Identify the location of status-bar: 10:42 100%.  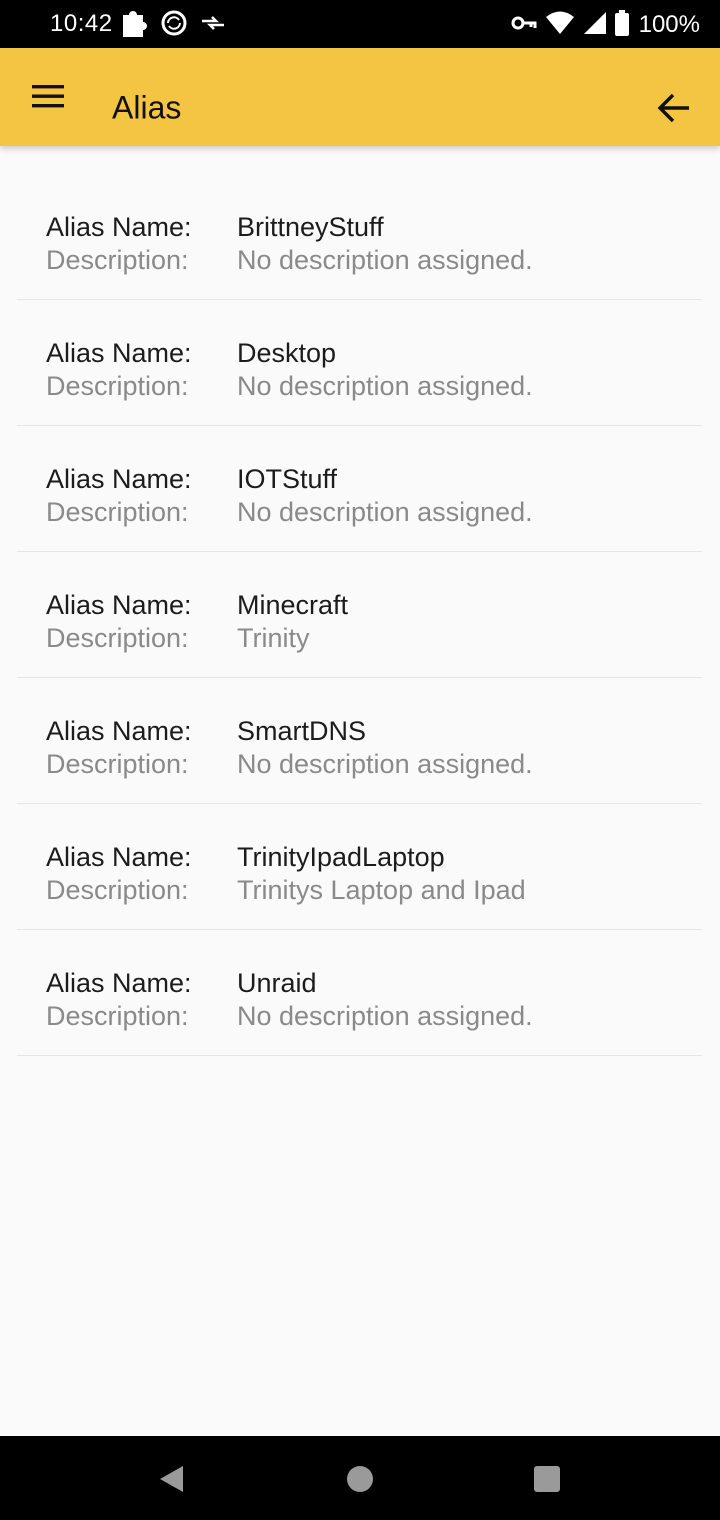
(360, 24).